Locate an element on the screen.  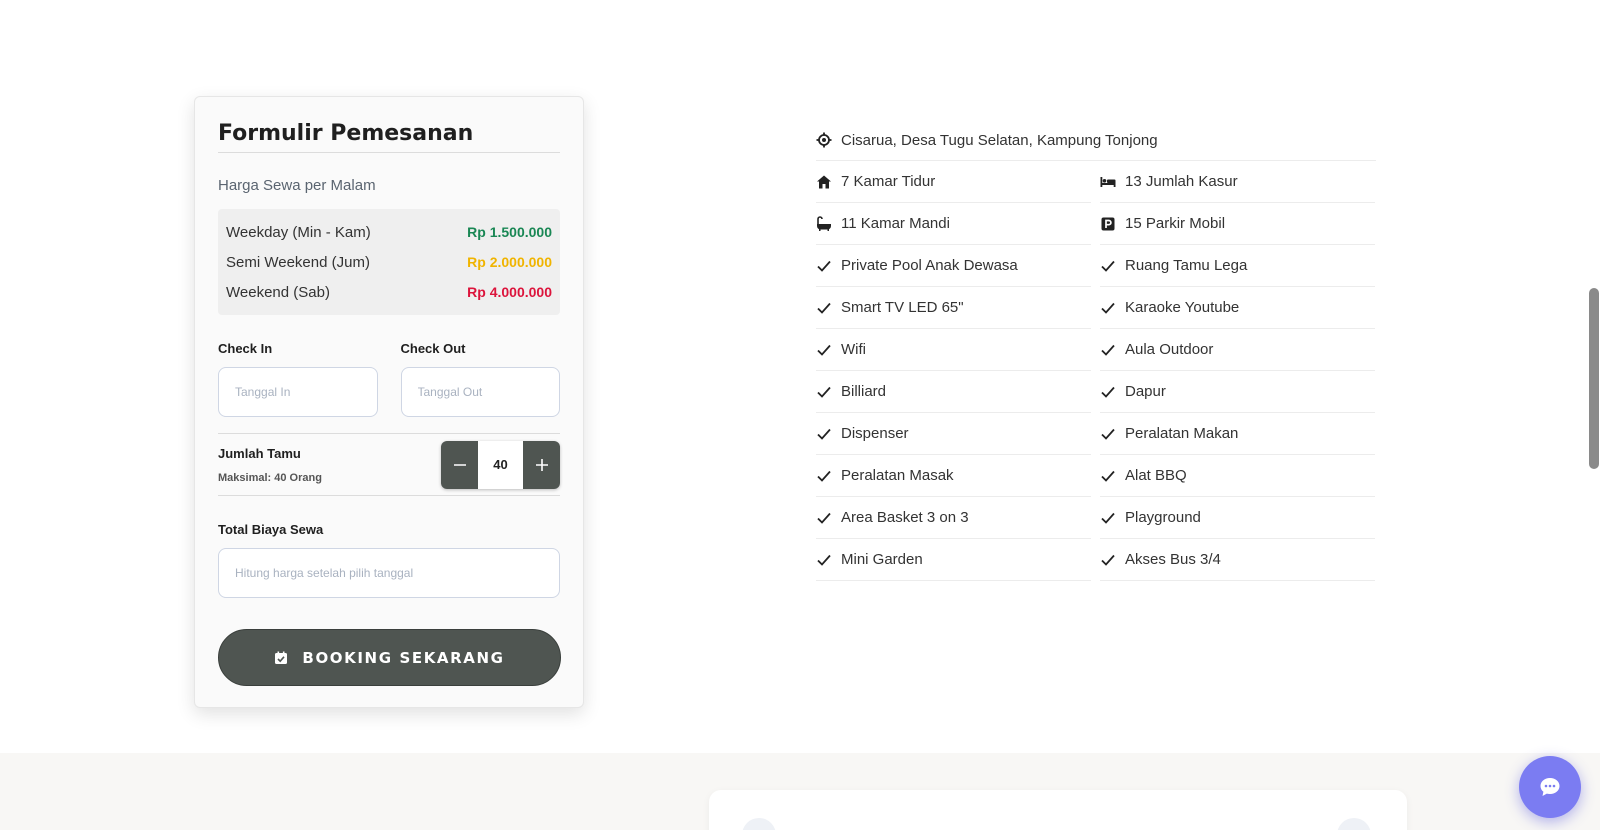
chat-button is located at coordinates (1550, 787).